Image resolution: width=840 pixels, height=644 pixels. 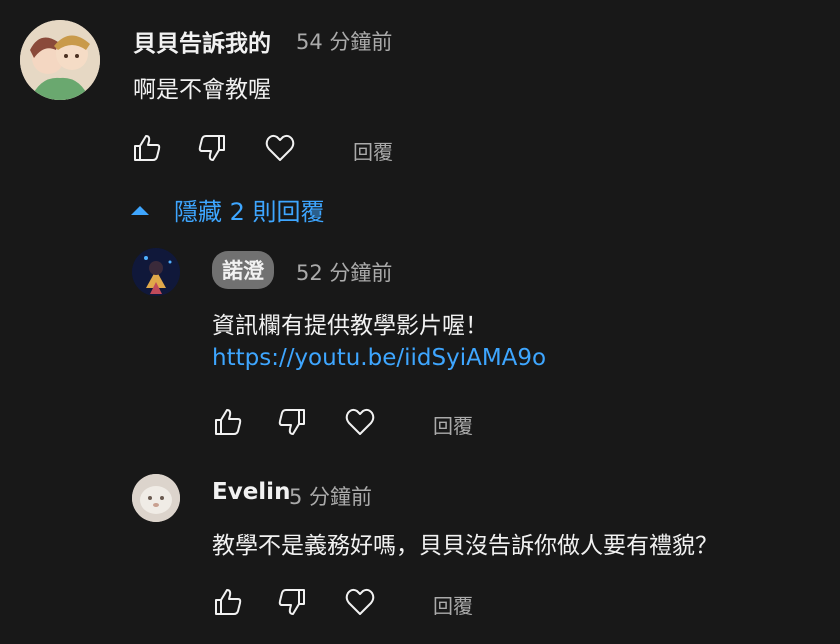 I want to click on reply-link: https://youtu.be/iidSyiAMA9o, so click(x=379, y=358).